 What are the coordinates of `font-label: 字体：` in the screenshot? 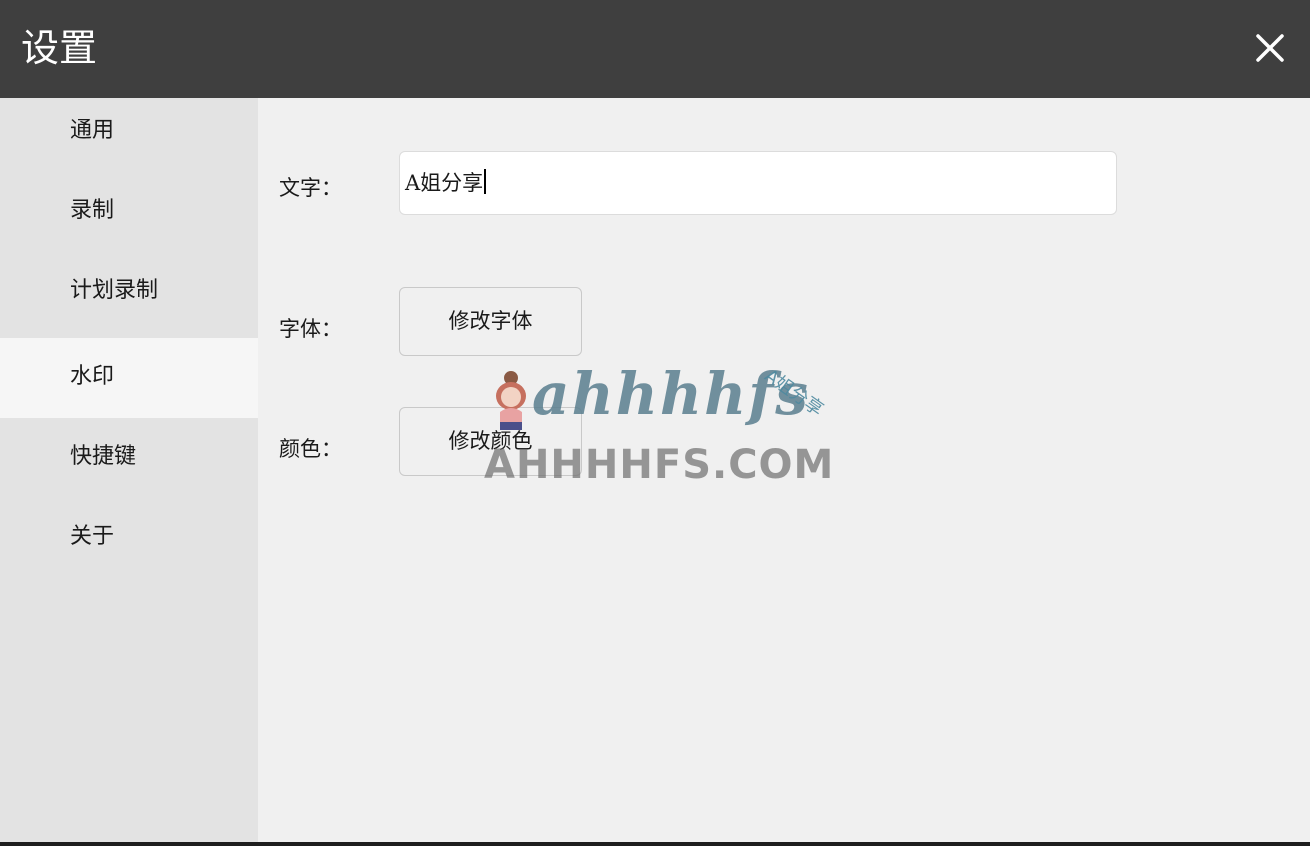 It's located at (310, 329).